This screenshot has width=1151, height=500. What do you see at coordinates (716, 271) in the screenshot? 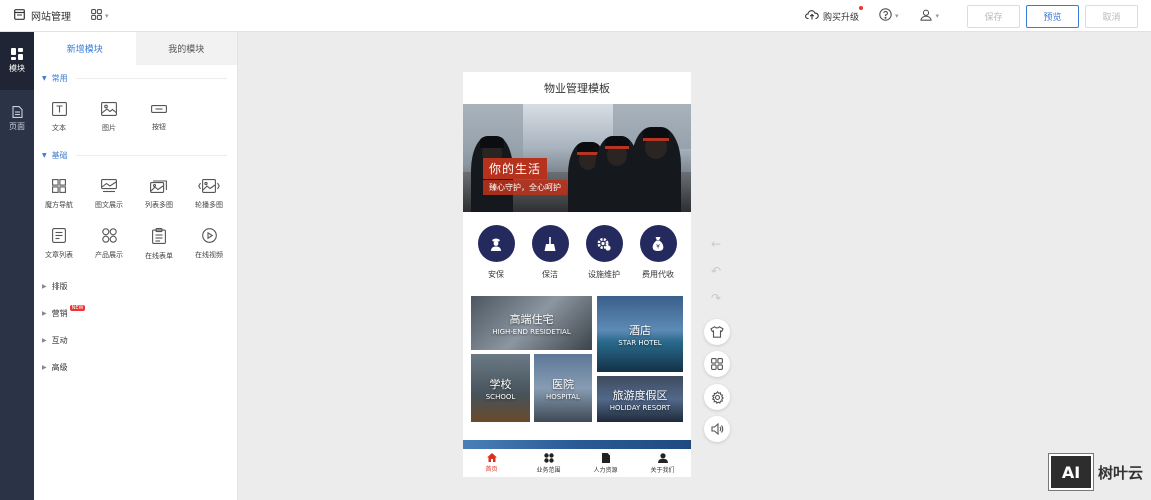
I see `undo-icon: ↶` at bounding box center [716, 271].